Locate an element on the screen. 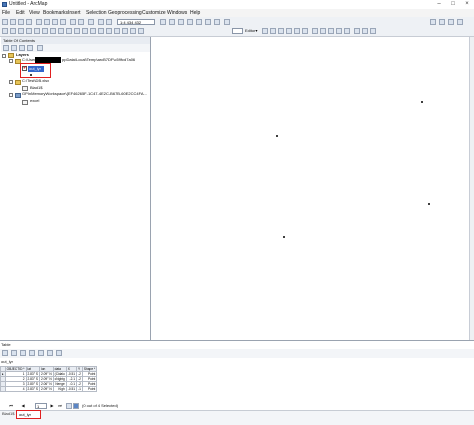 The width and height of the screenshot is (474, 425). pan-tool-icon is located at coordinates (21, 31).